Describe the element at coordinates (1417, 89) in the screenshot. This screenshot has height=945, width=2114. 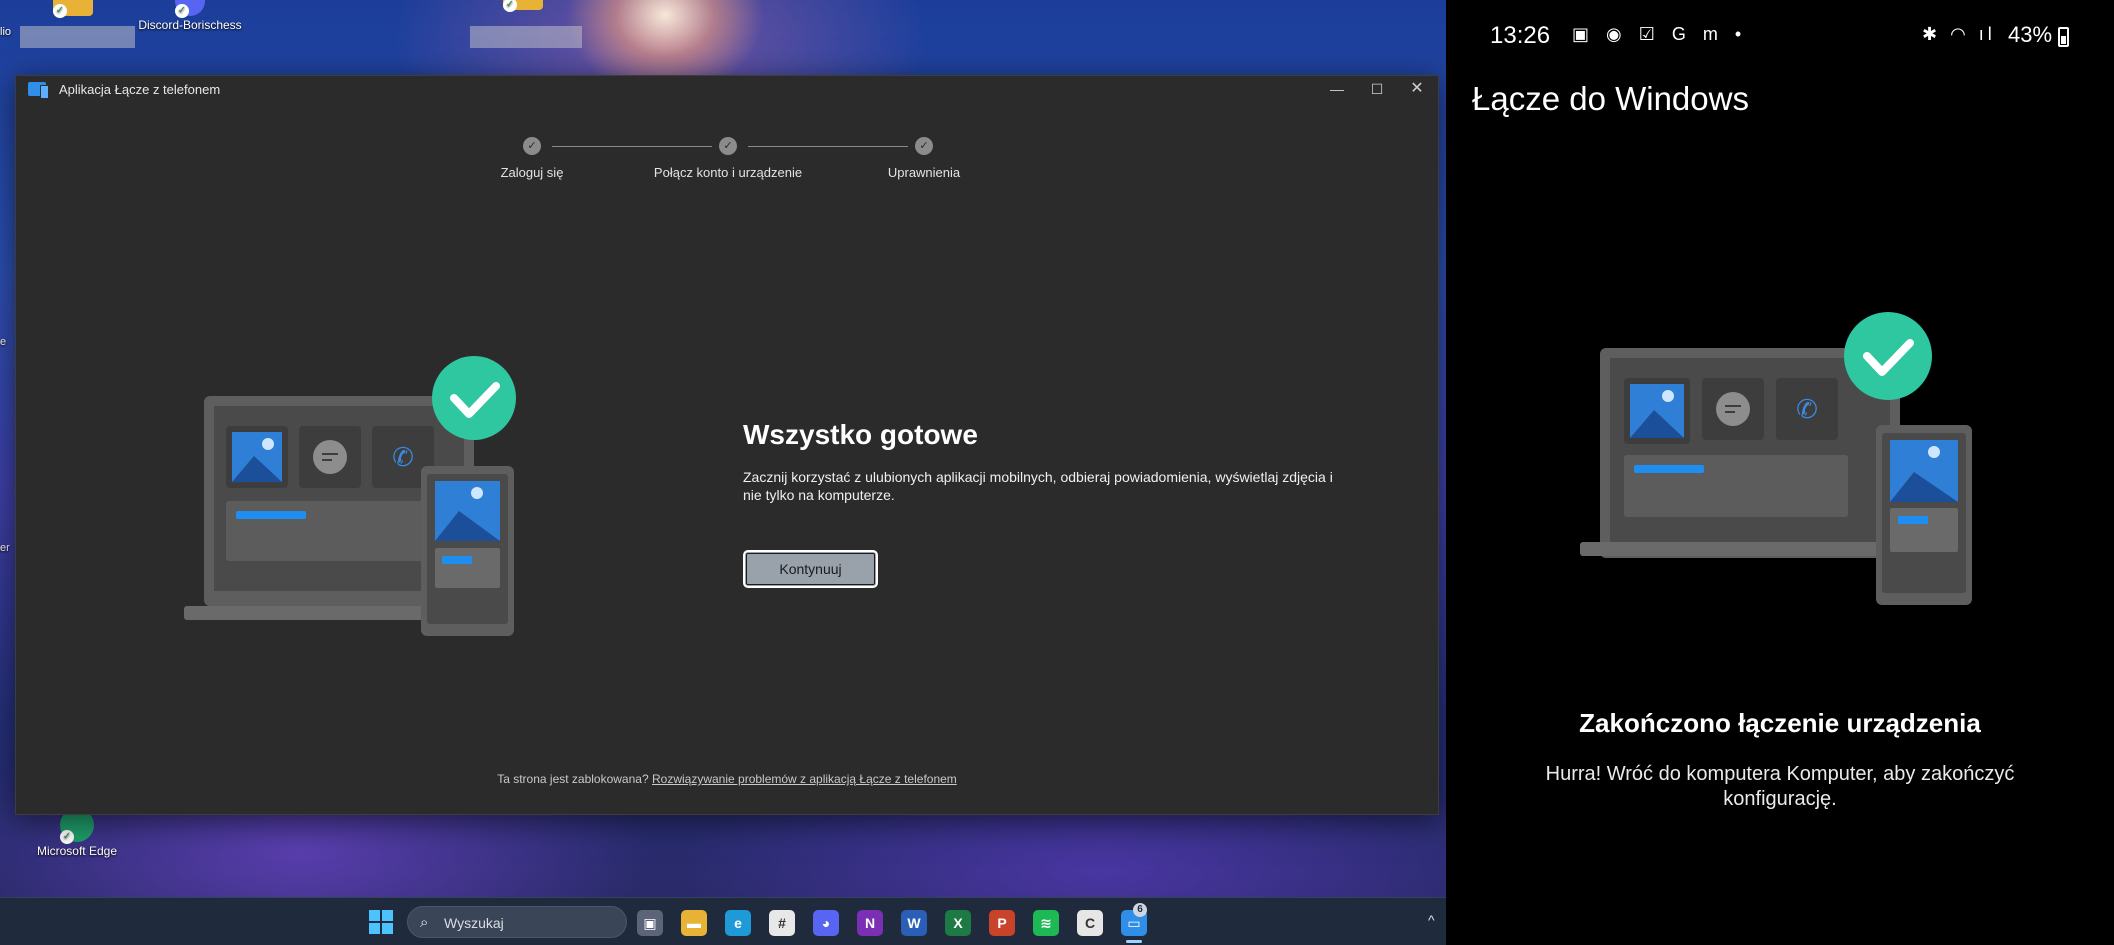
I see `close-button: ✕` at that location.